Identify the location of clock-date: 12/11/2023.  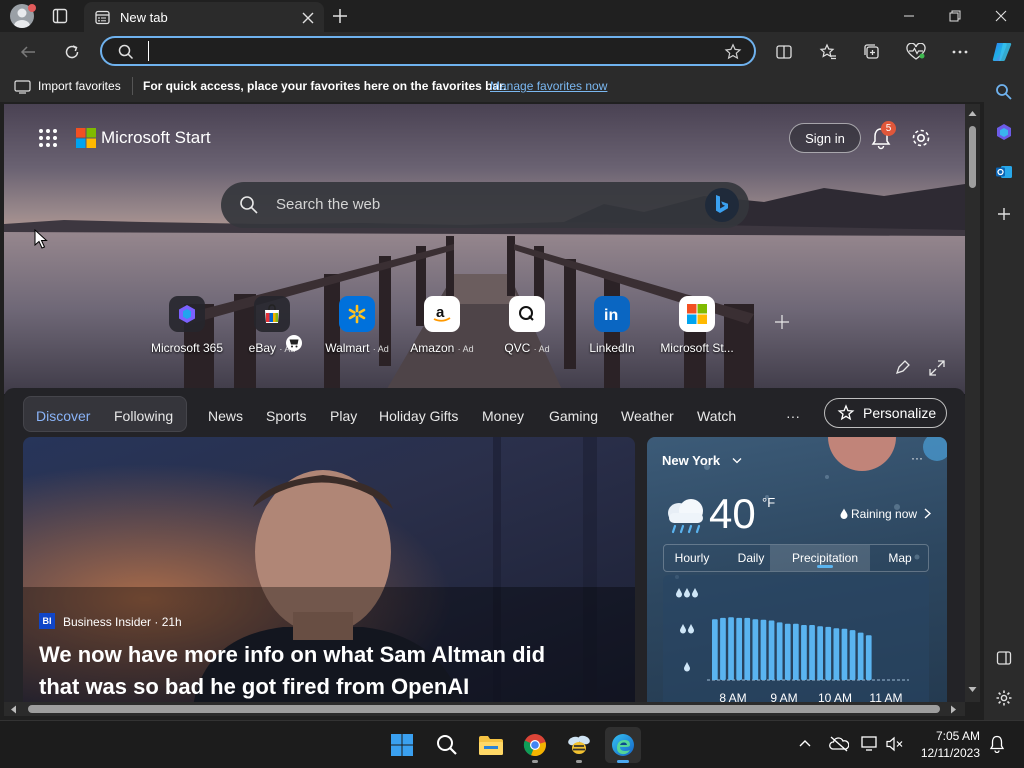
(947, 753).